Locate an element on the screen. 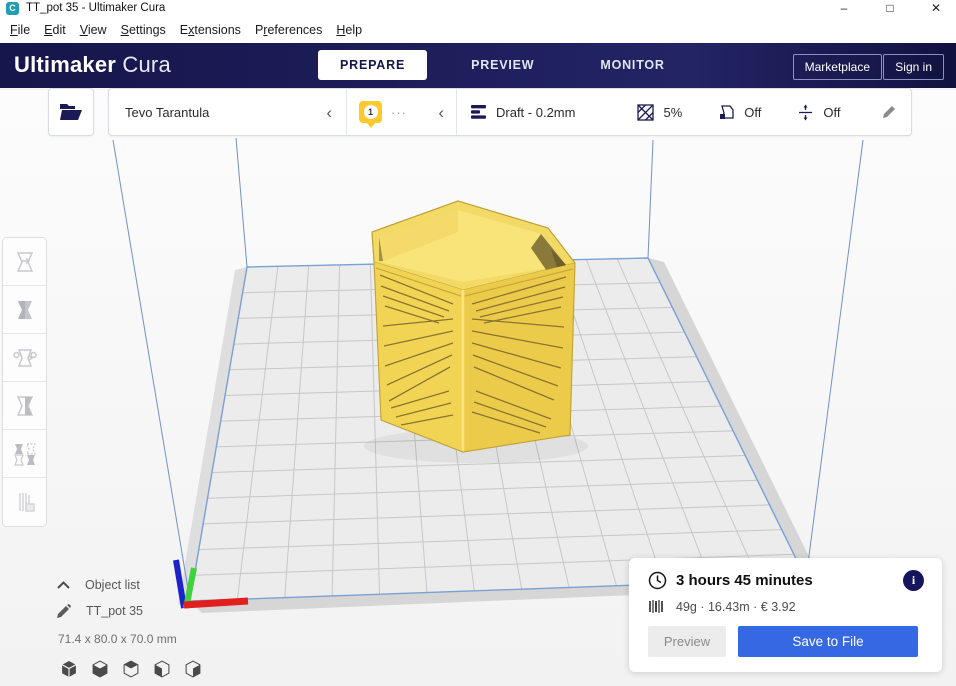  save-to-file-button: Save to File is located at coordinates (828, 641).